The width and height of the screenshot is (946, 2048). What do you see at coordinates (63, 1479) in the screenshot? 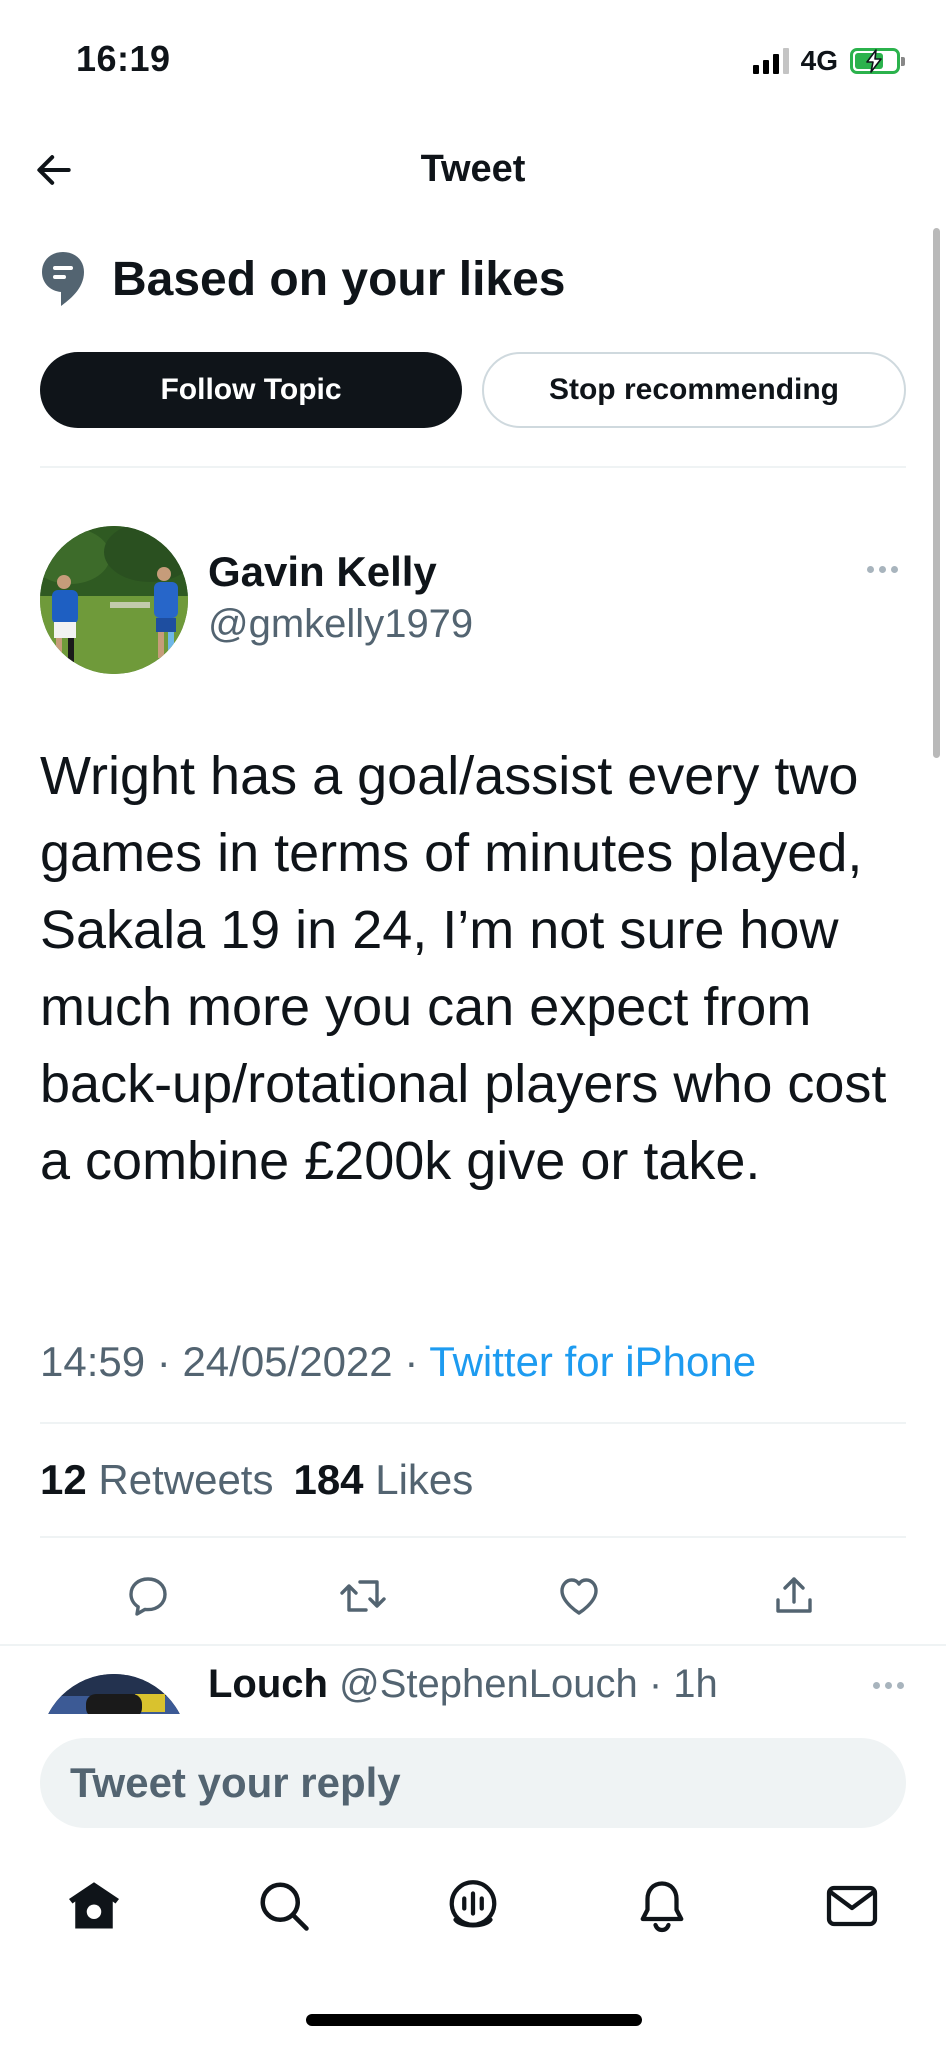
I see `retweets-count: 12` at bounding box center [63, 1479].